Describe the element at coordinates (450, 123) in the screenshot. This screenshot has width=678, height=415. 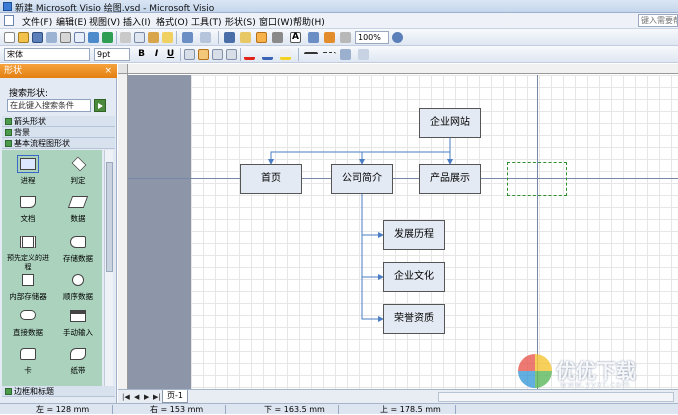
I see `diagram-node-root: 企业网站` at that location.